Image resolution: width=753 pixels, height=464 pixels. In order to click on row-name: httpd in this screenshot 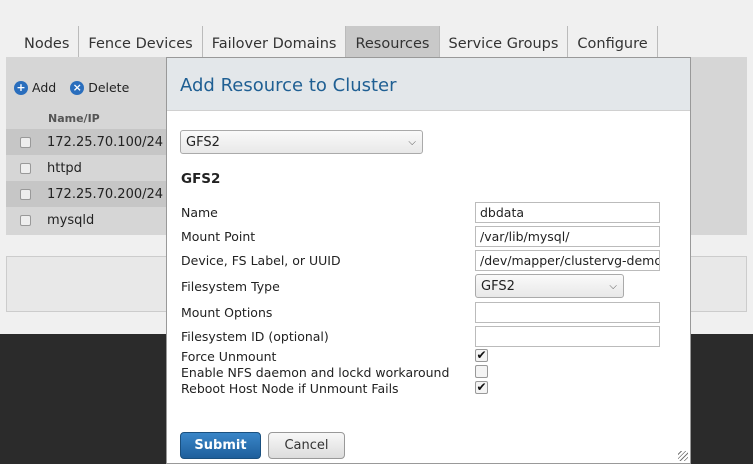, I will do `click(64, 168)`.